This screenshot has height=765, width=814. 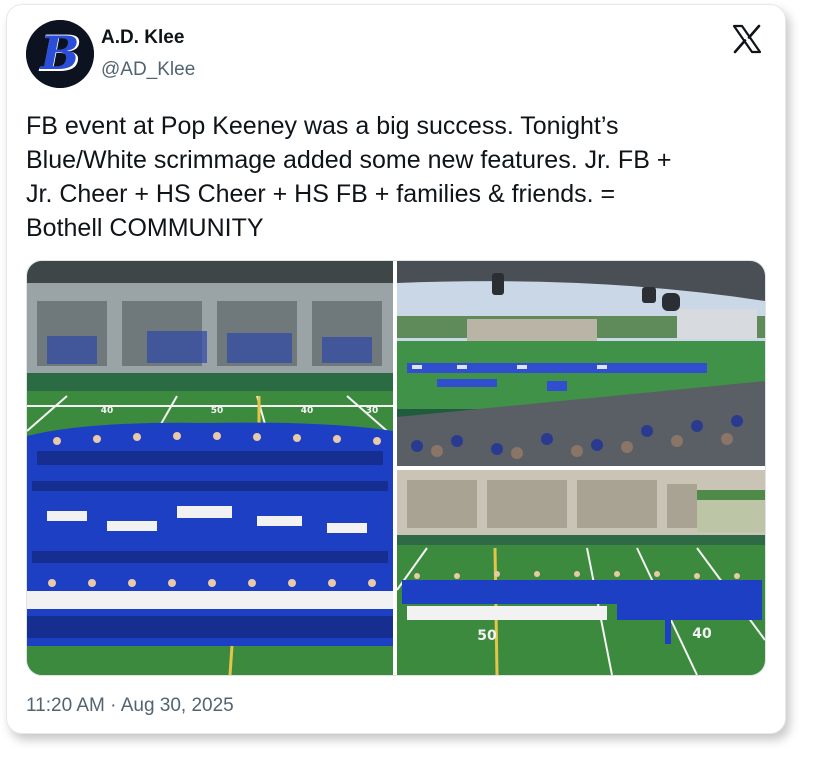 I want to click on tweet-timestamp: 11:20 AM · Aug 30, 2025, so click(x=130, y=706).